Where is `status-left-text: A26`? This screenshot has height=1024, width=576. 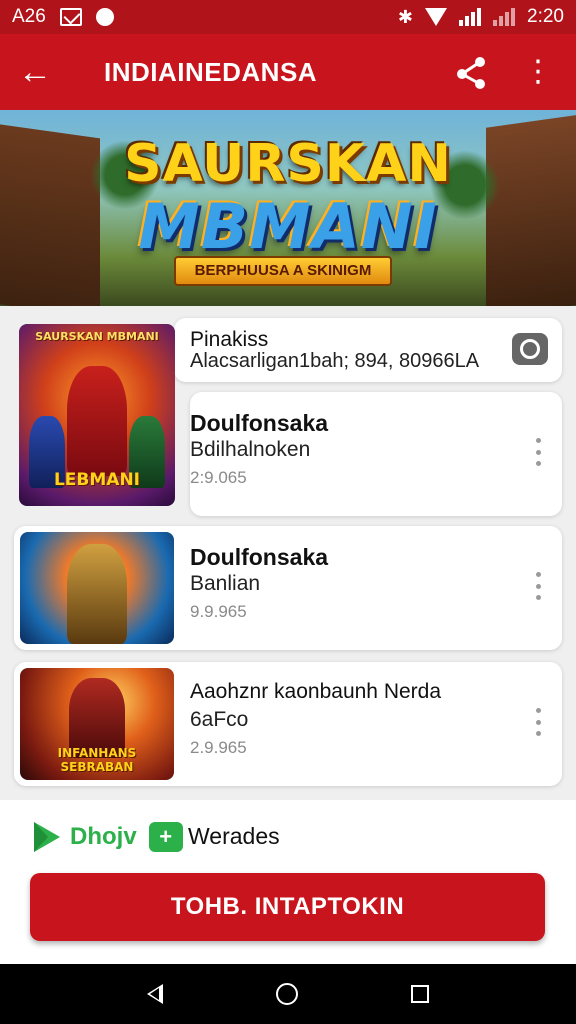 status-left-text: A26 is located at coordinates (29, 16).